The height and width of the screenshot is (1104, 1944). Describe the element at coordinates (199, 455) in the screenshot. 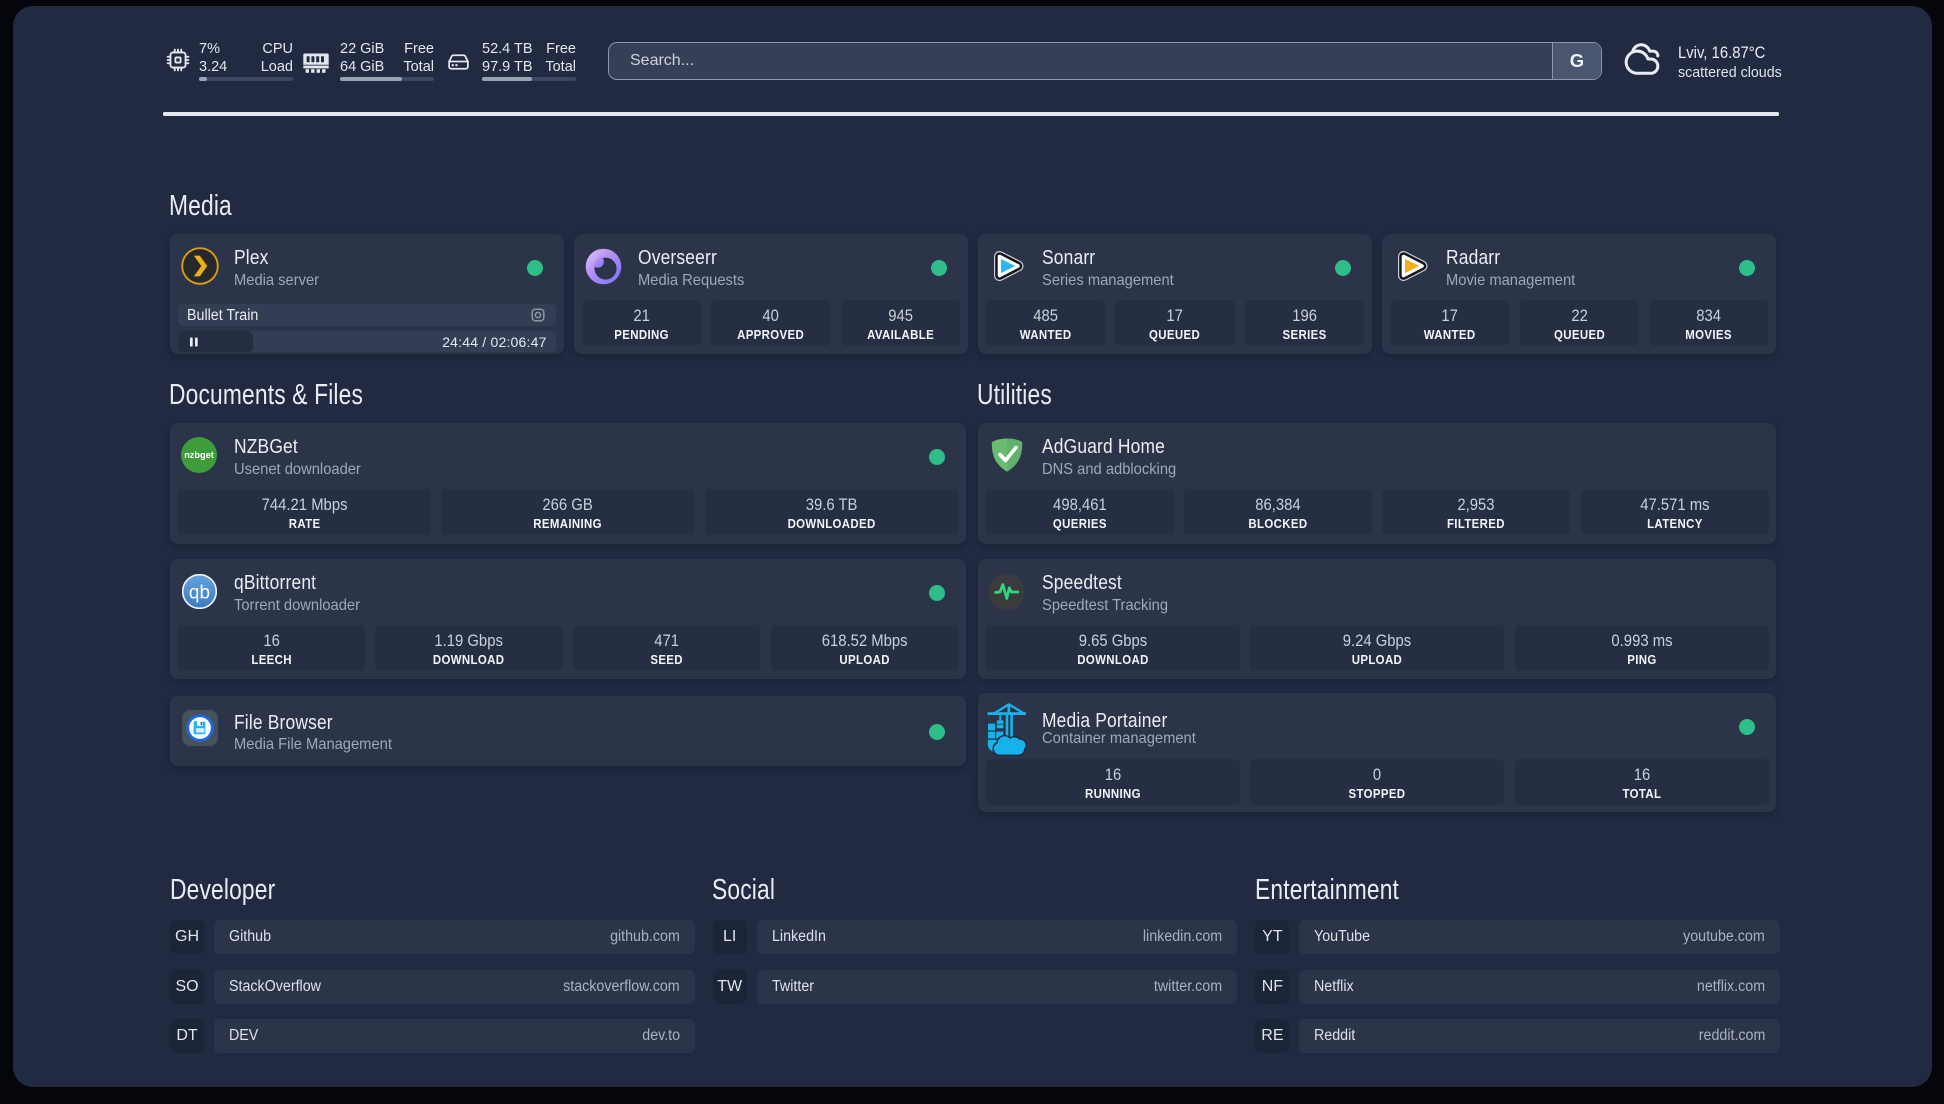

I see `svg-text: nzbget` at that location.